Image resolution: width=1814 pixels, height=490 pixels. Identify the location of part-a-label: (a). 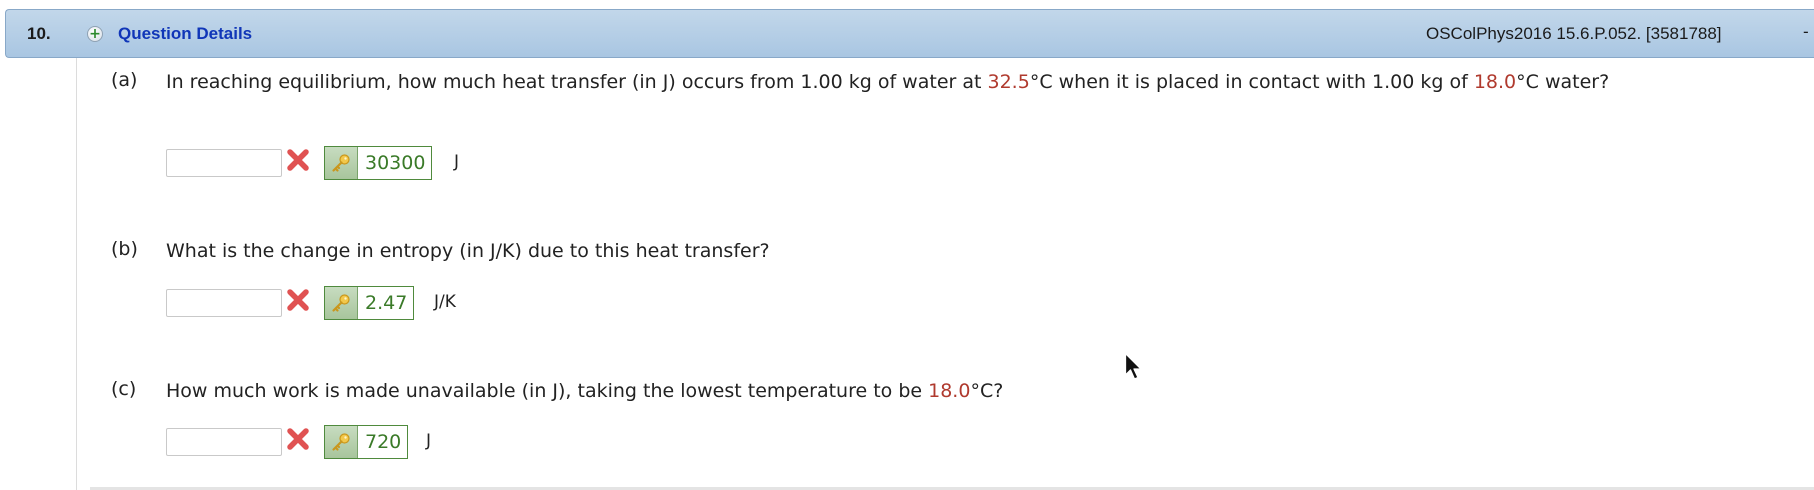
(124, 80).